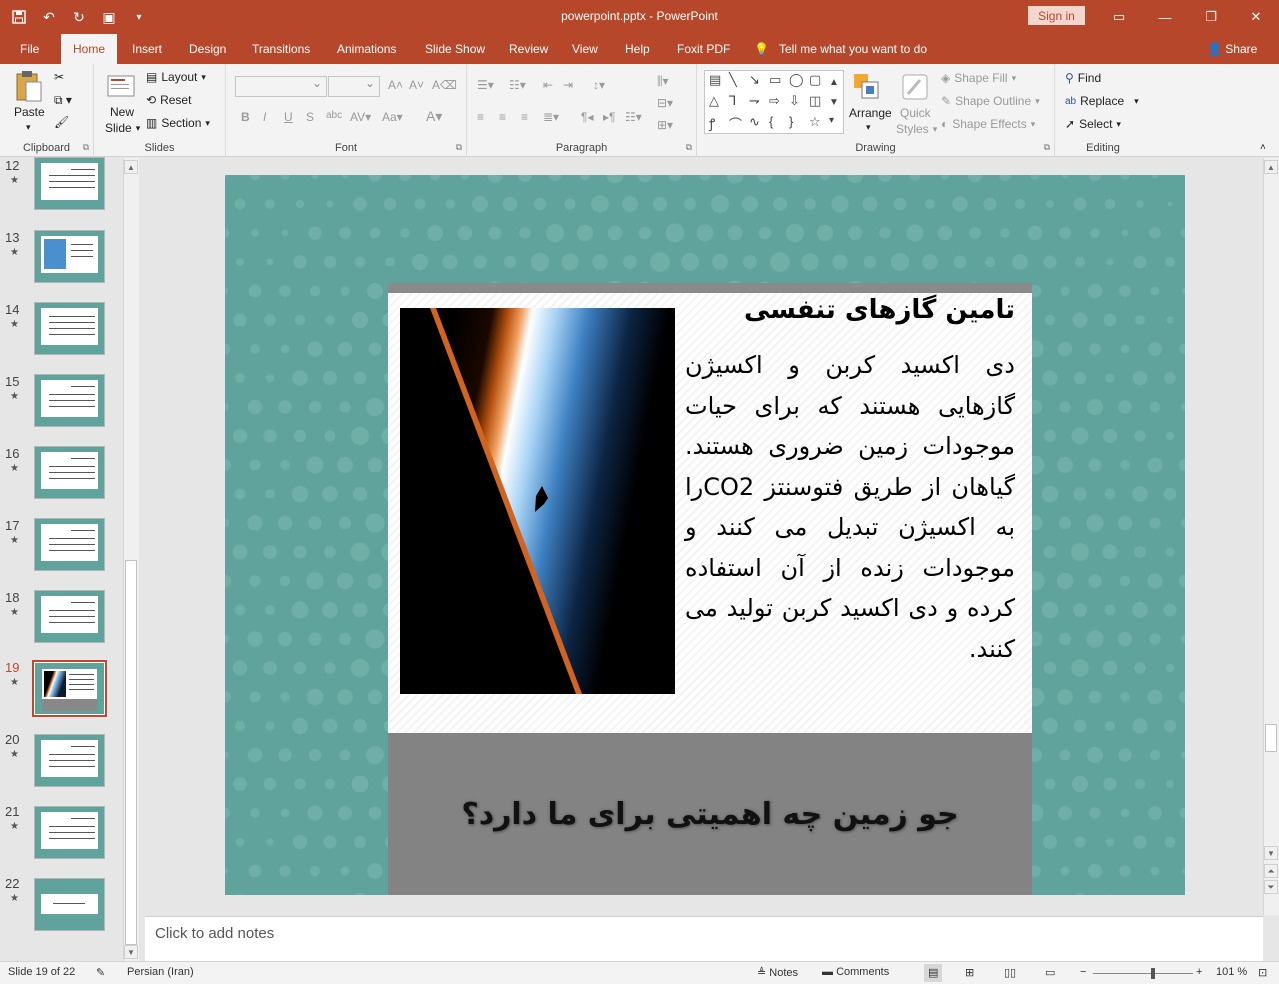 This screenshot has height=984, width=1279. What do you see at coordinates (1083, 78) in the screenshot?
I see `find-button: ⚲ Find` at bounding box center [1083, 78].